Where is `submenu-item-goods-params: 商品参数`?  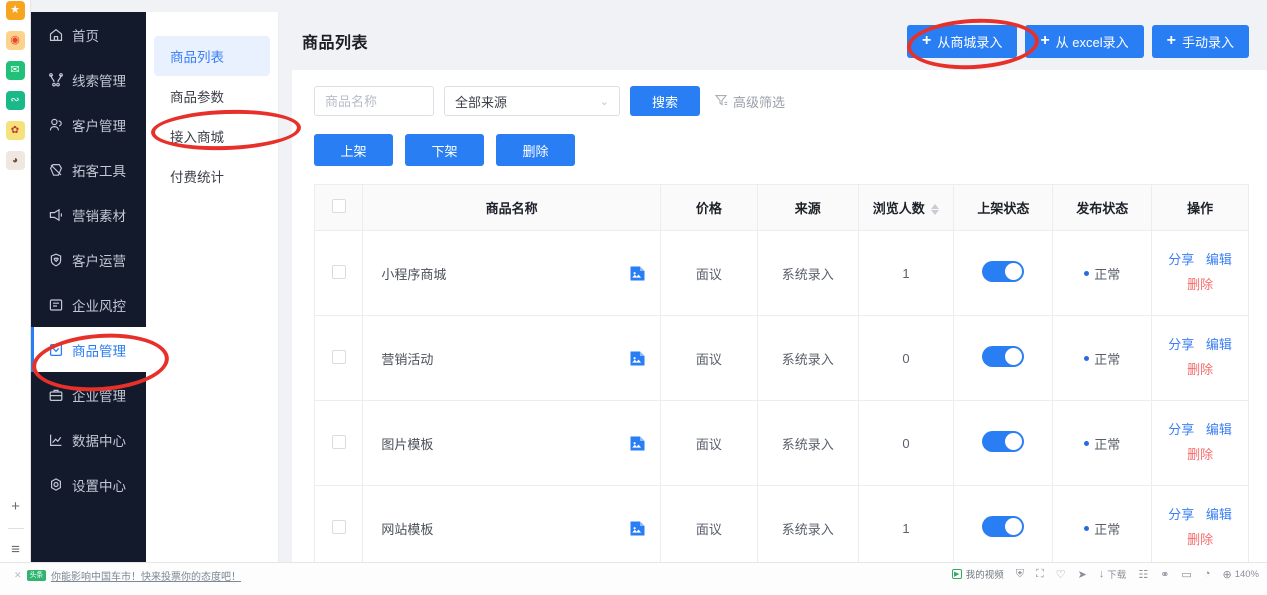
submenu-item-goods-params: 商品参数 is located at coordinates (212, 96).